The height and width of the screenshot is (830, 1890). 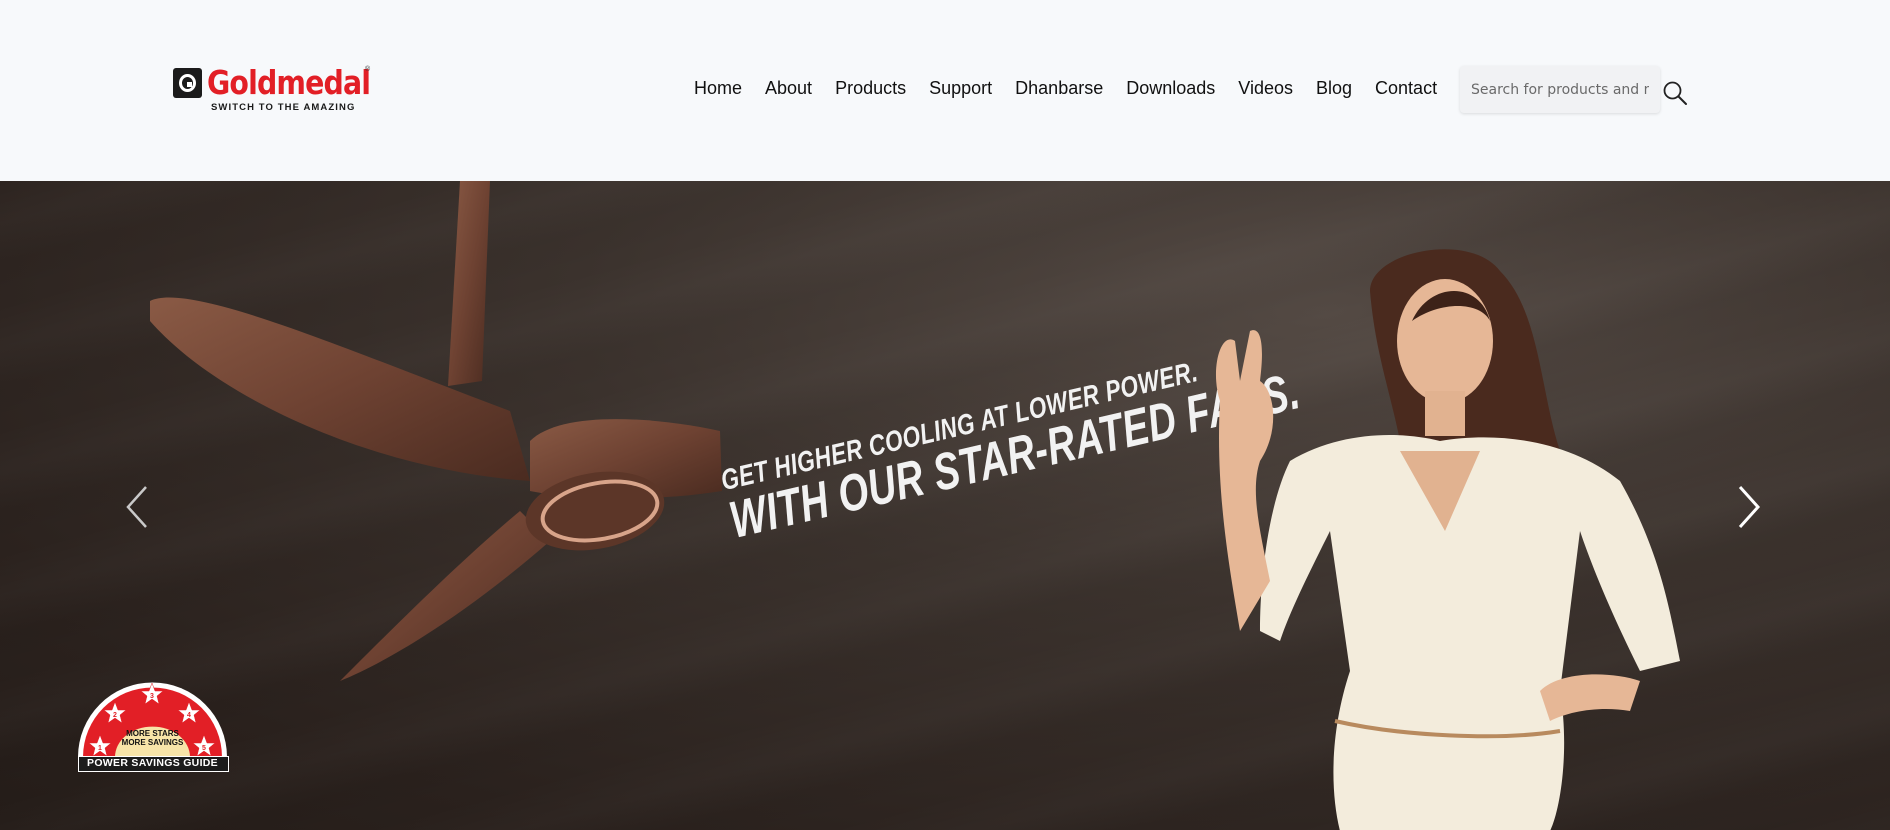 I want to click on star-number-4: 4, so click(x=189, y=715).